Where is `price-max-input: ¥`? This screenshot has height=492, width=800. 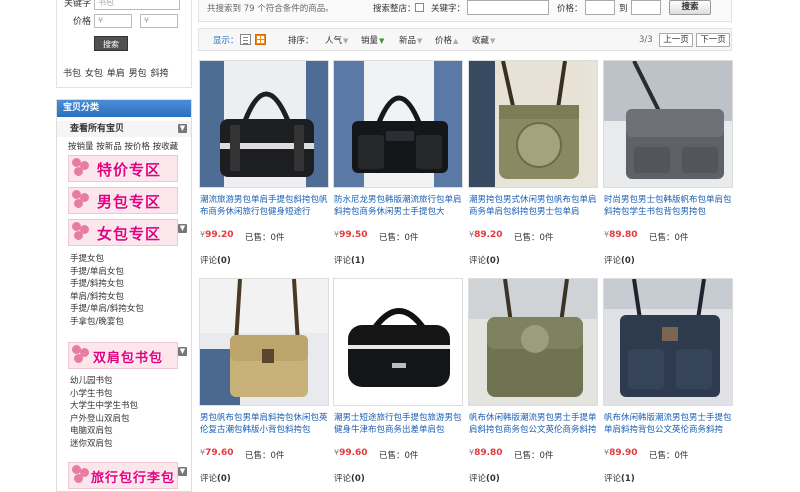
price-max-input: ¥ is located at coordinates (159, 21).